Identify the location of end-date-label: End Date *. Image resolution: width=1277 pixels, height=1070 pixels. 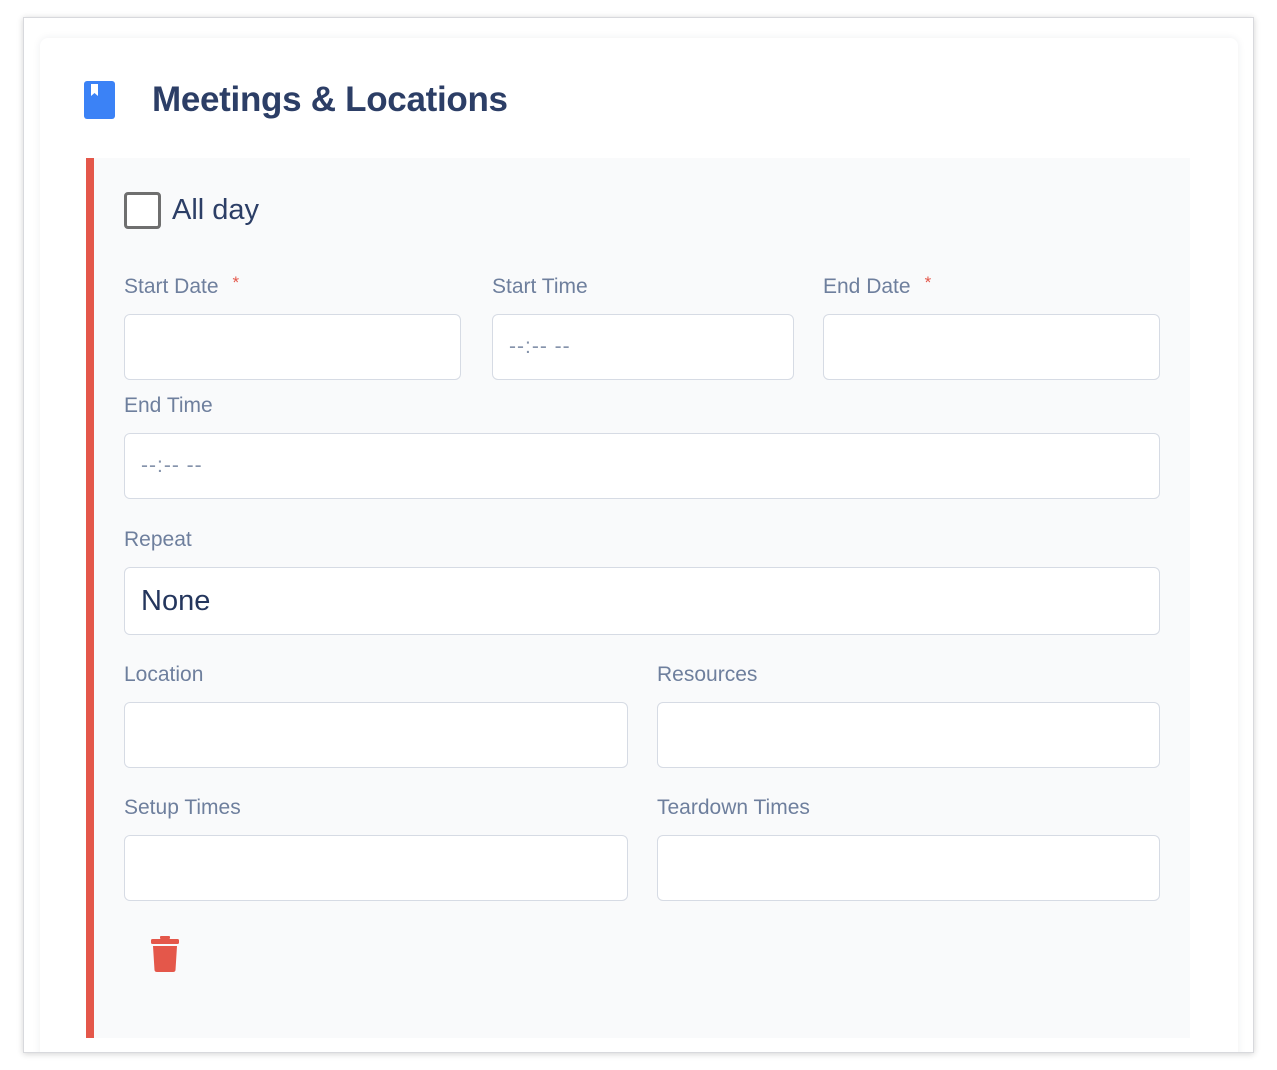
(877, 286).